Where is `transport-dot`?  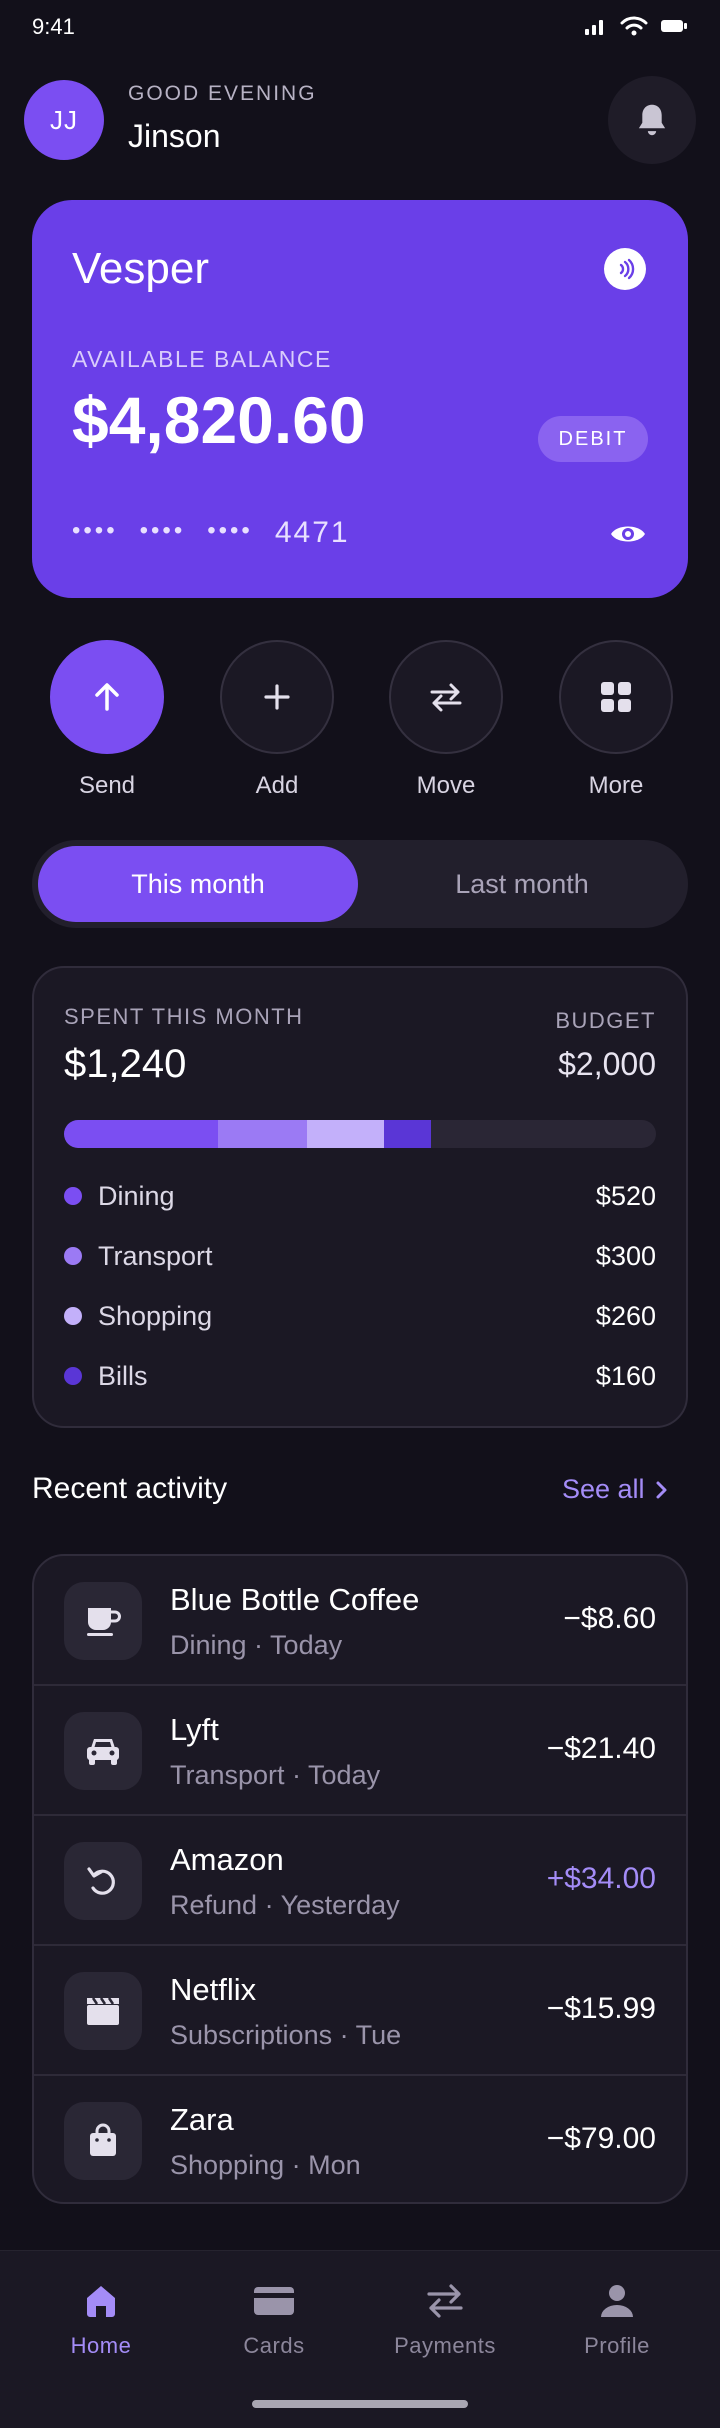 transport-dot is located at coordinates (73, 1256).